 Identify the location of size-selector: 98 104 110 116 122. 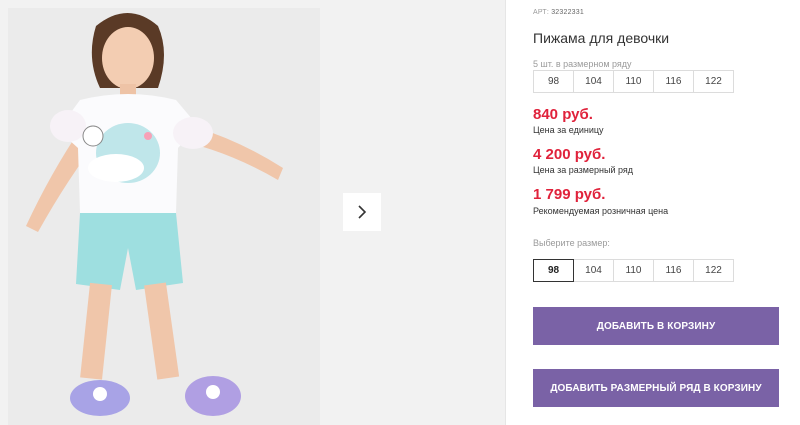
(633, 270).